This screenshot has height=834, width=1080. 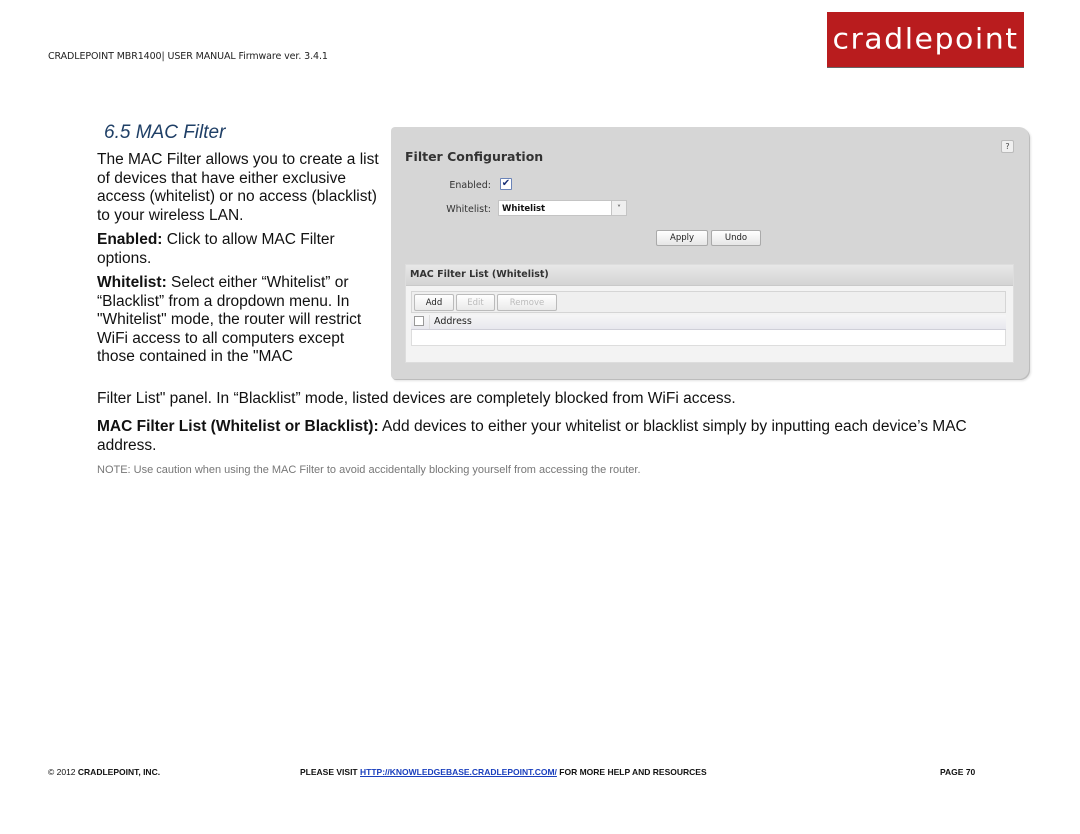 What do you see at coordinates (130, 239) in the screenshot?
I see `enabled-term: Enabled:` at bounding box center [130, 239].